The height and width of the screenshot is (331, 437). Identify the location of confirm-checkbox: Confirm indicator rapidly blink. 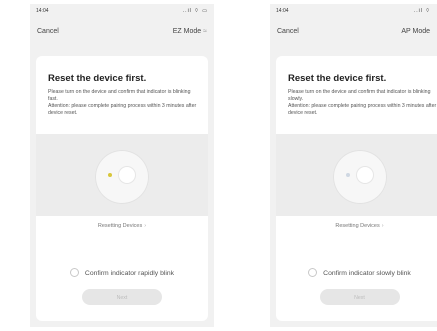
(122, 272).